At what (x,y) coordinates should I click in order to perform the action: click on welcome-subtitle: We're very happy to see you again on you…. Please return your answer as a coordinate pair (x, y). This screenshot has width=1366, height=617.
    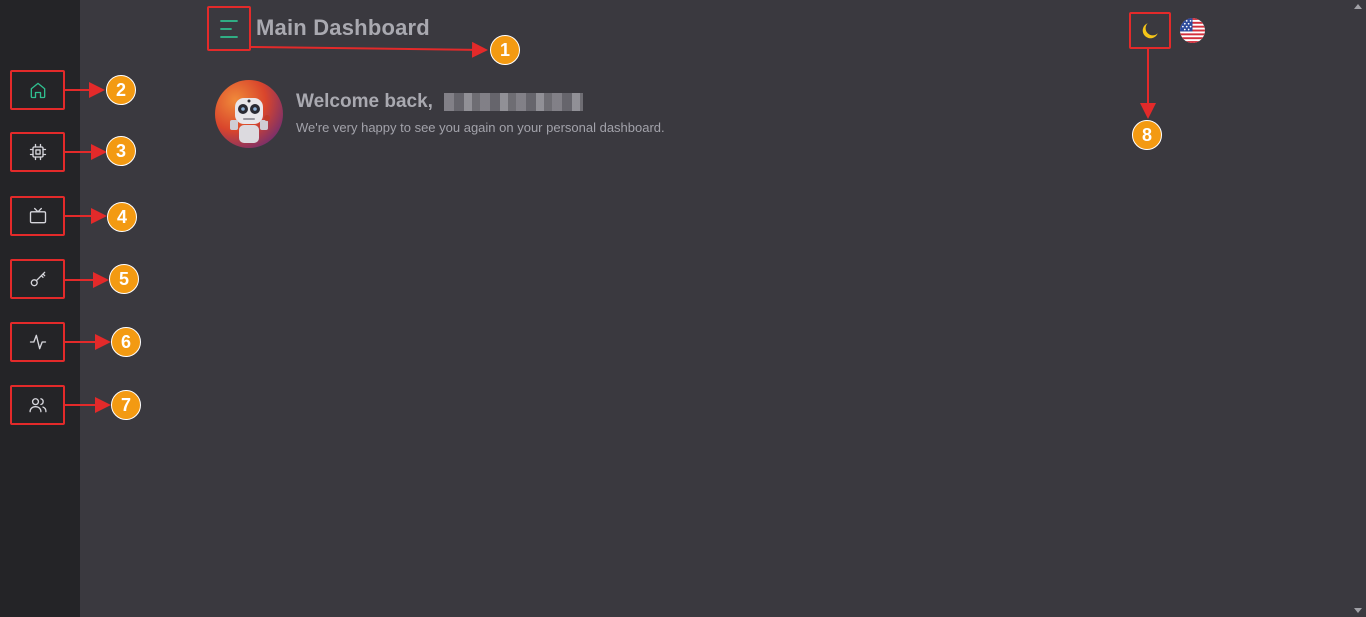
    Looking at the image, I should click on (480, 127).